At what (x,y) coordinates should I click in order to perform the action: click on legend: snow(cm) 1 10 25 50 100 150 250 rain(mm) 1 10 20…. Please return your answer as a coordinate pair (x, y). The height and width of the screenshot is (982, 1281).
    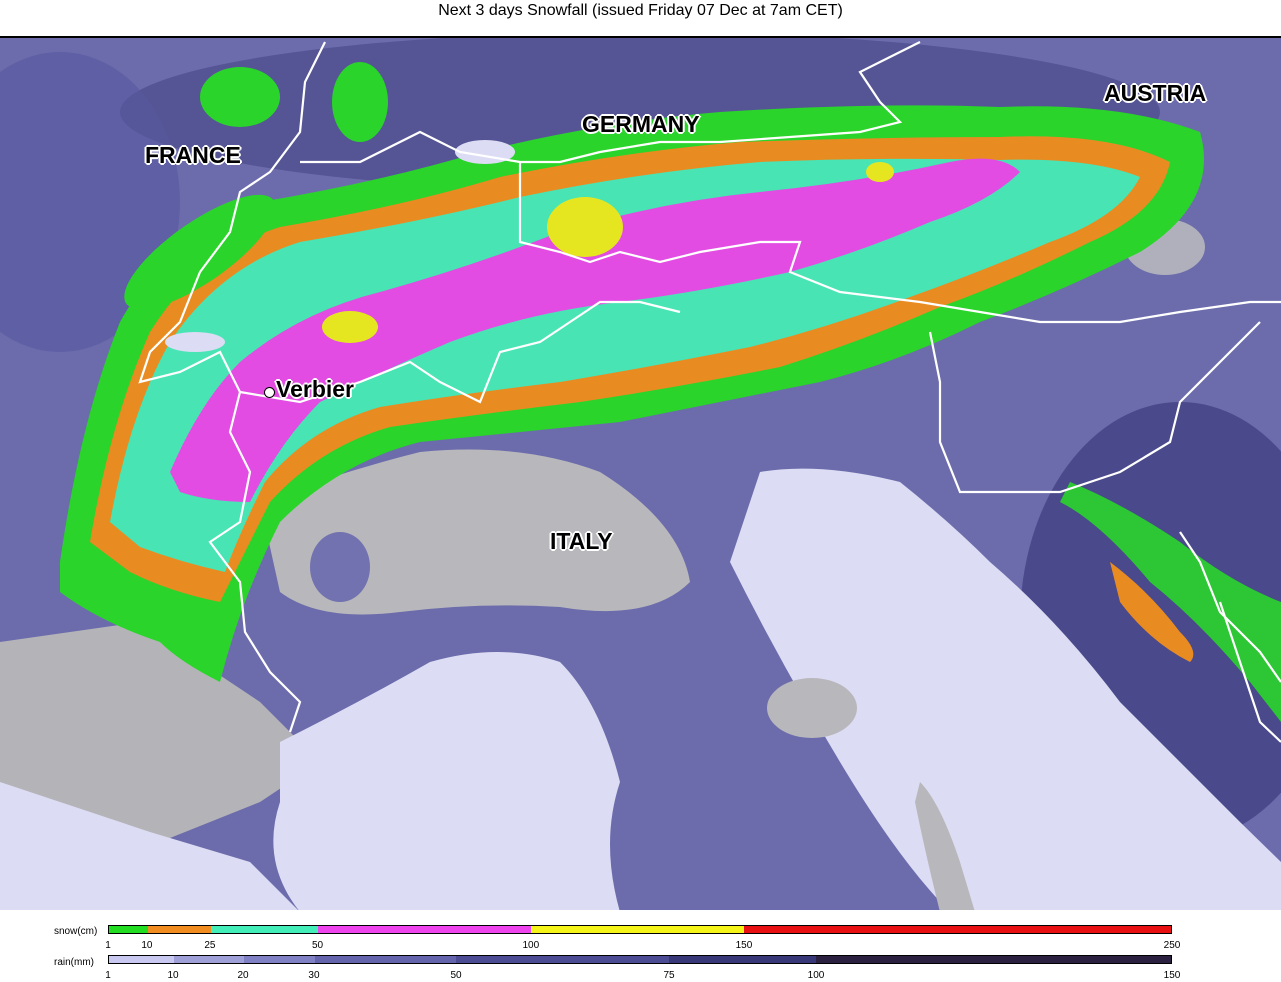
    Looking at the image, I should click on (640, 946).